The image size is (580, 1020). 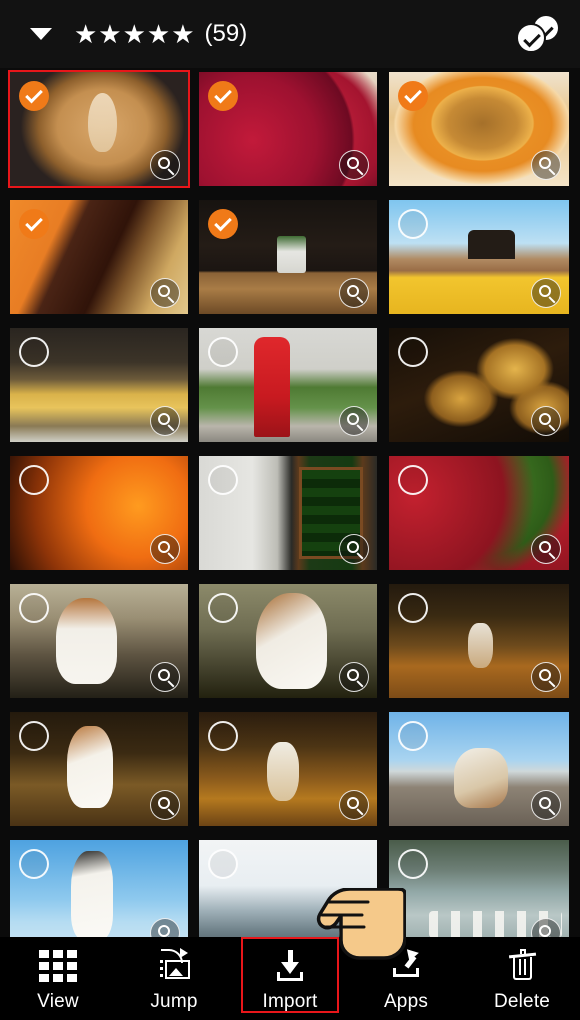 I want to click on toolbar-button-import: Import, so click(x=290, y=978).